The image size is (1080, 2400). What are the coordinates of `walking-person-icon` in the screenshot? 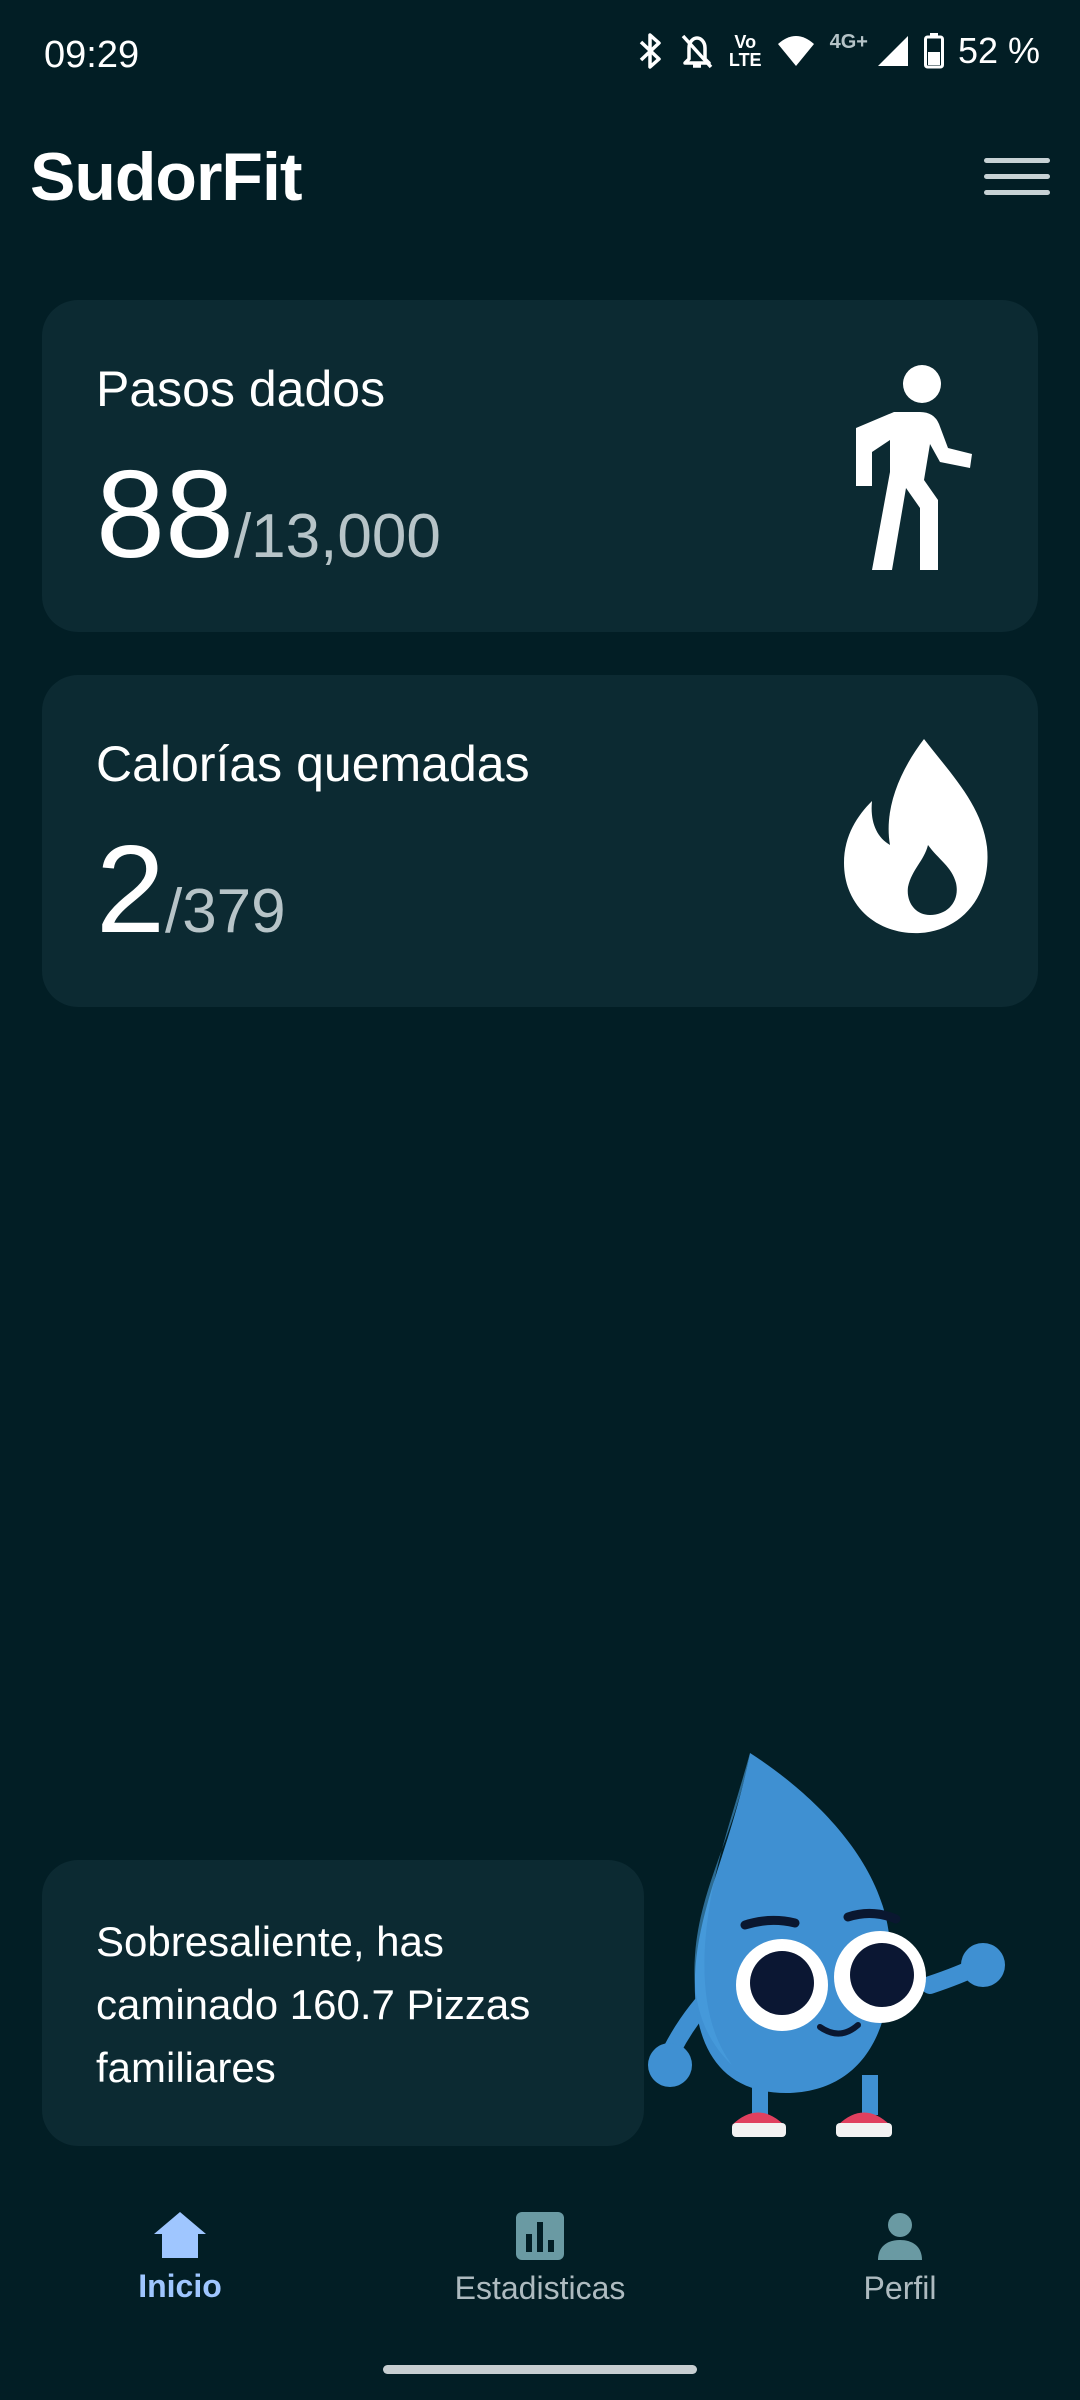 It's located at (914, 467).